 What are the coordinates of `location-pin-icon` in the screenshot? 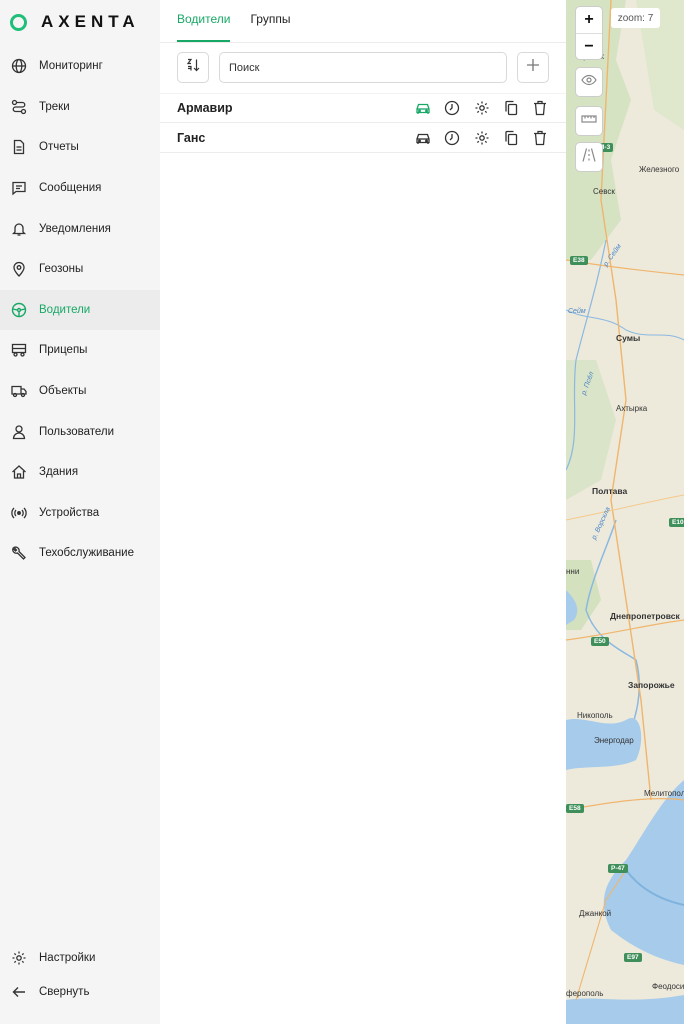 It's located at (19, 269).